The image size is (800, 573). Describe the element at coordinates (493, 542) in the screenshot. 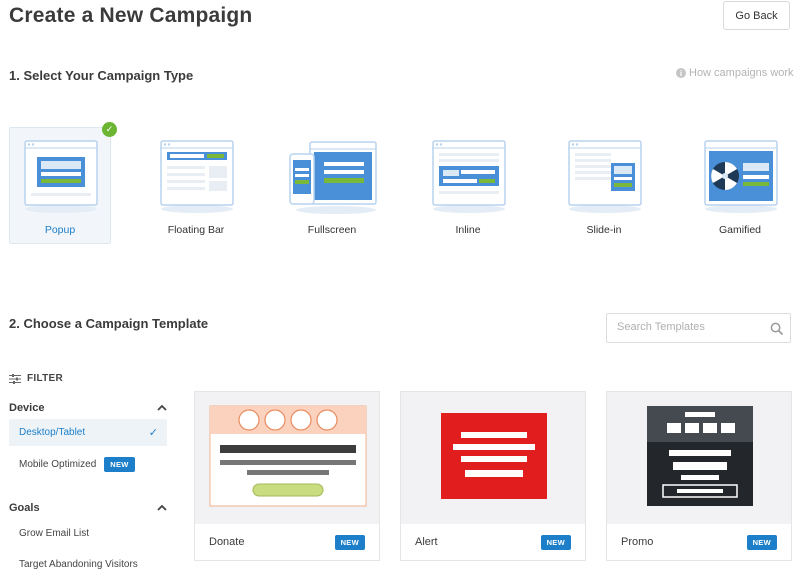

I see `template-footer: Alert NEW` at that location.